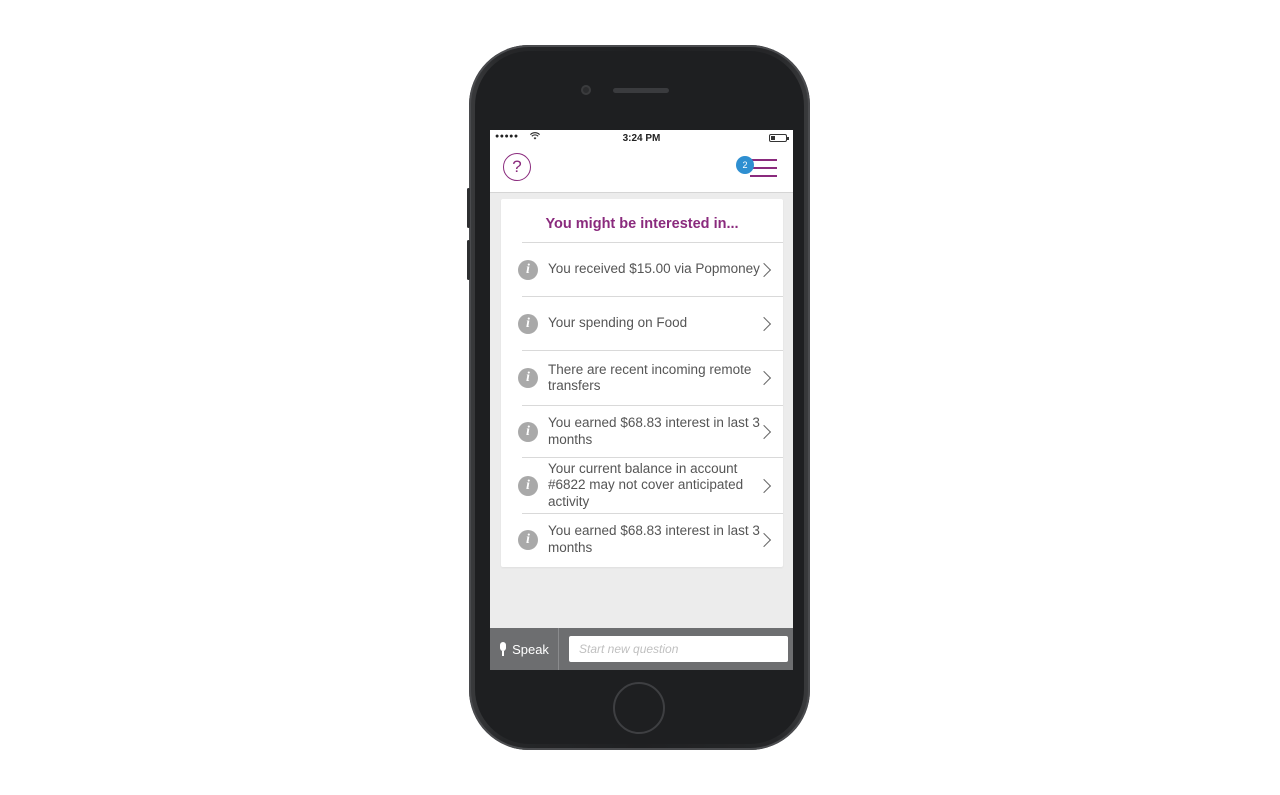 This screenshot has height=795, width=1280. I want to click on suggestion-text: Your spending on Food, so click(618, 323).